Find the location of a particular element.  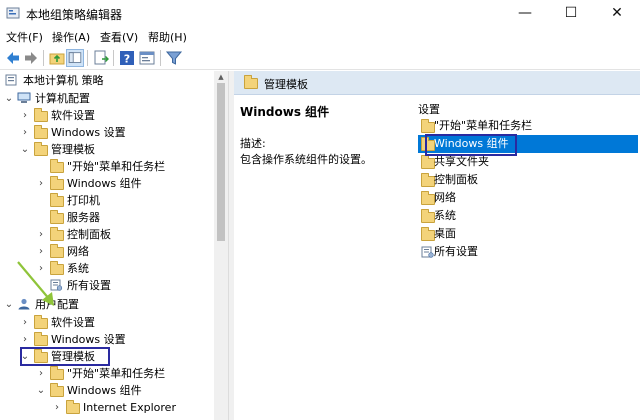

tree-item-cc-admin-all: 所有设置 is located at coordinates (124, 285).